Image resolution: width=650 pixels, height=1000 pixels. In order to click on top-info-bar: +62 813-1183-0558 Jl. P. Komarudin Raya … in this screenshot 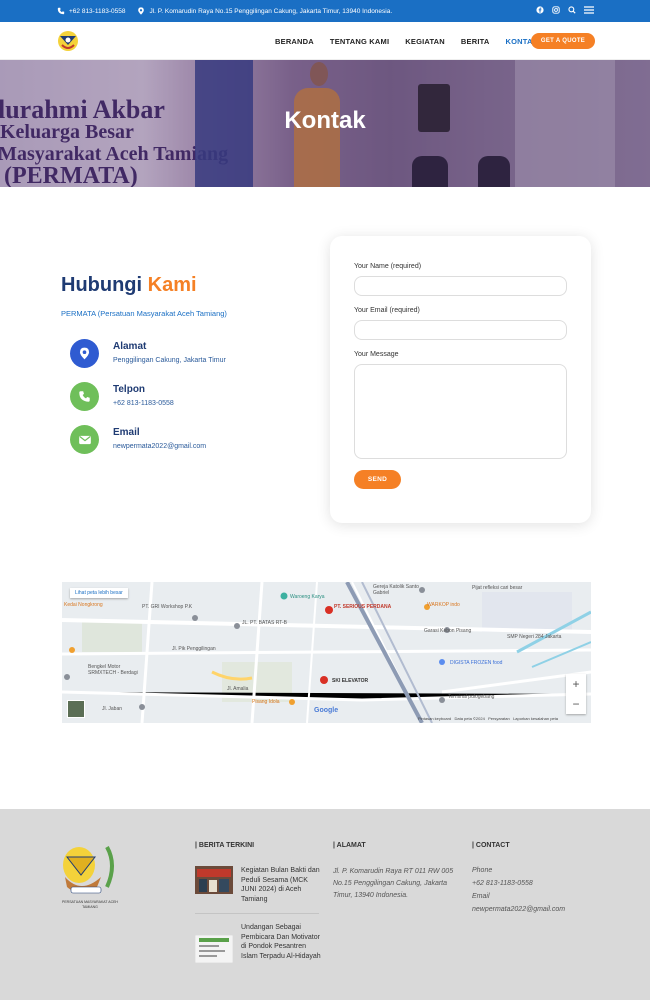, I will do `click(325, 11)`.